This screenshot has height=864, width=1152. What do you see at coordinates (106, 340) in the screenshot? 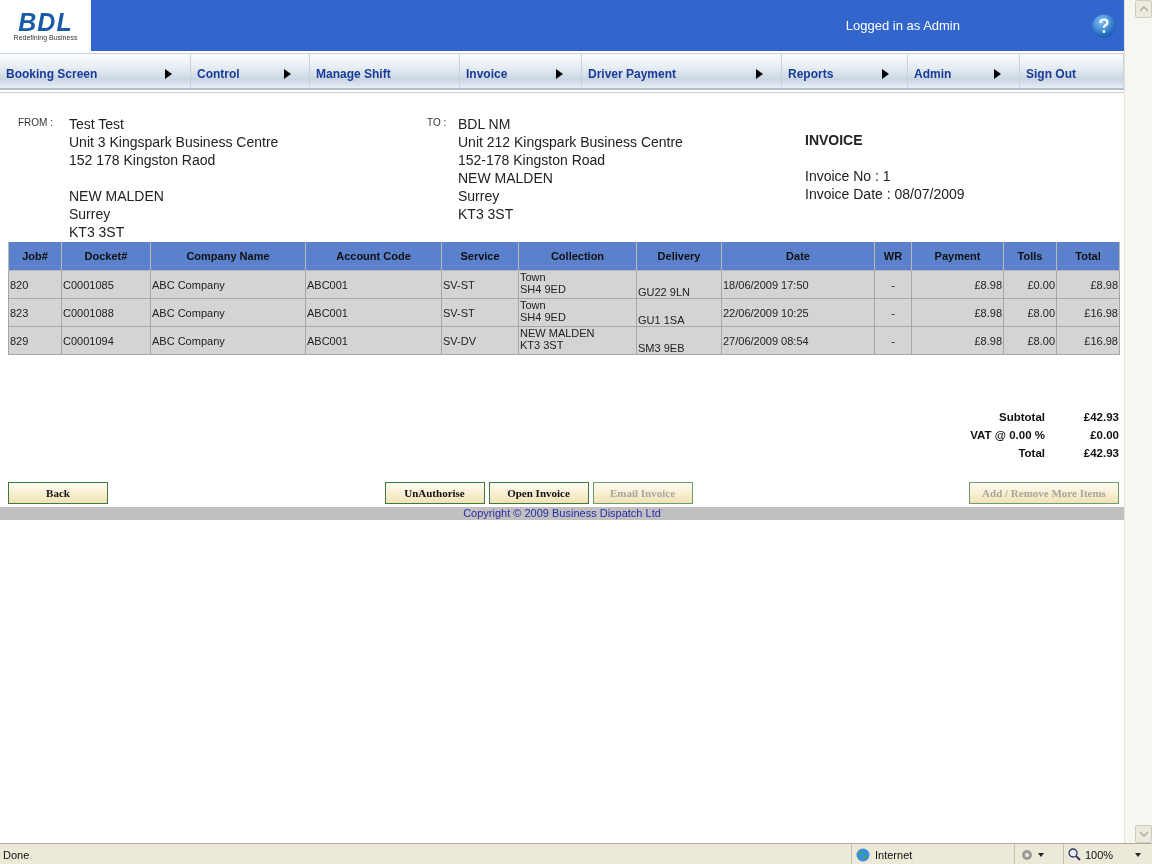
I see `table-cell: C0001094` at bounding box center [106, 340].